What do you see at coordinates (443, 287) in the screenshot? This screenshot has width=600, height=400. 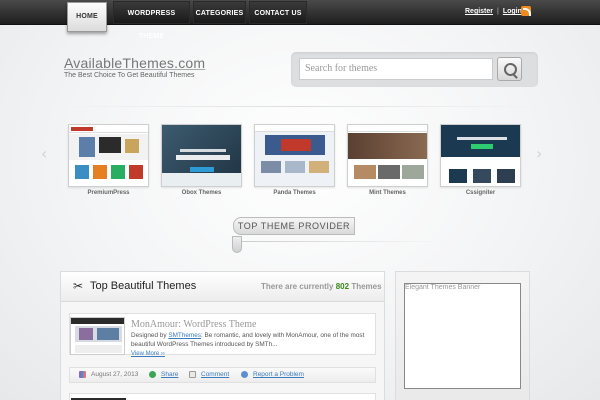 I see `banner-label: Elegant Themes Banner` at bounding box center [443, 287].